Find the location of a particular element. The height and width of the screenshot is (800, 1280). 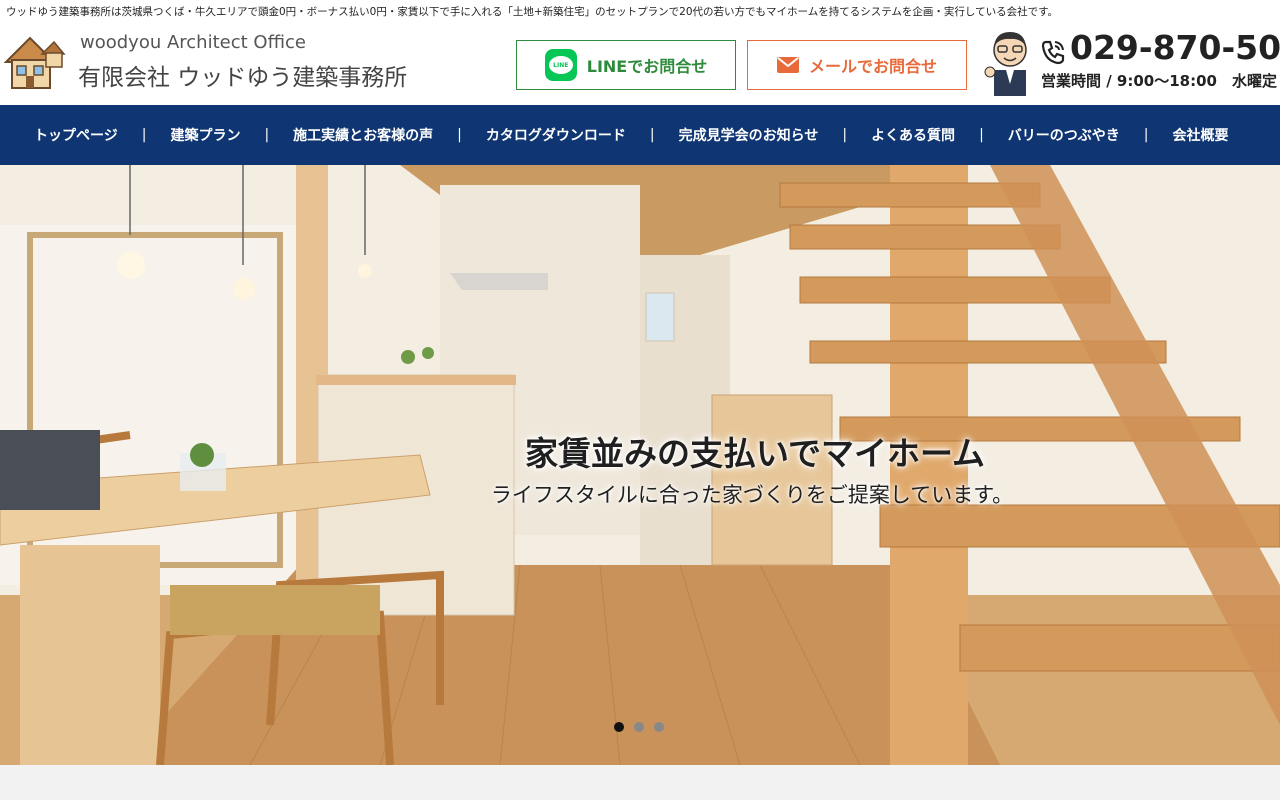

mail-contact-label: メールでお問合せ is located at coordinates (872, 66).